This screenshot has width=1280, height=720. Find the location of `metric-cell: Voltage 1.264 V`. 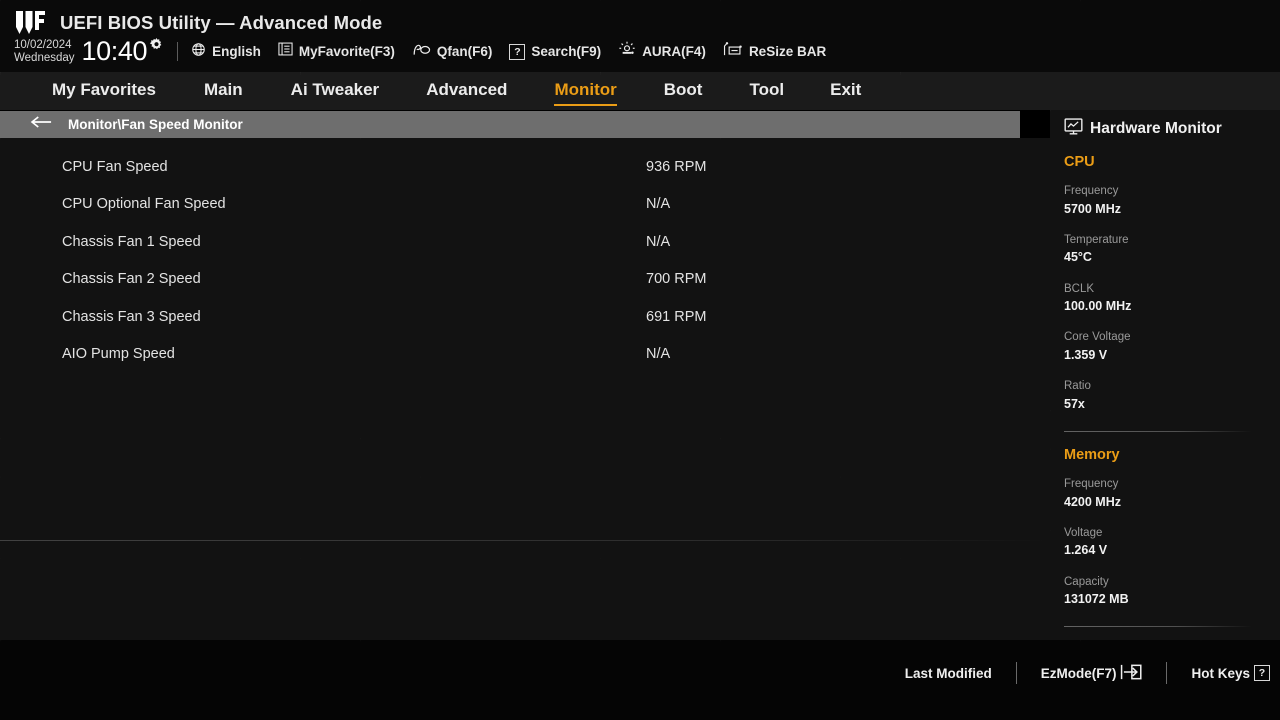

metric-cell: Voltage 1.264 V is located at coordinates (1121, 542).